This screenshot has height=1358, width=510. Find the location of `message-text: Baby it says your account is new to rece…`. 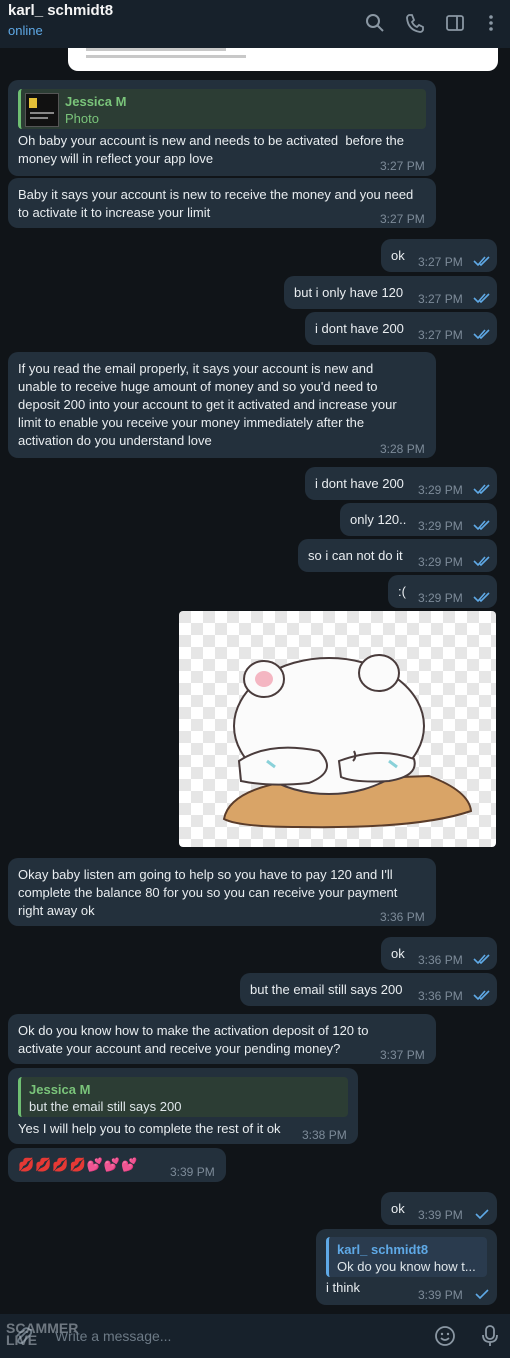

message-text: Baby it says your account is new to rece… is located at coordinates (216, 203).